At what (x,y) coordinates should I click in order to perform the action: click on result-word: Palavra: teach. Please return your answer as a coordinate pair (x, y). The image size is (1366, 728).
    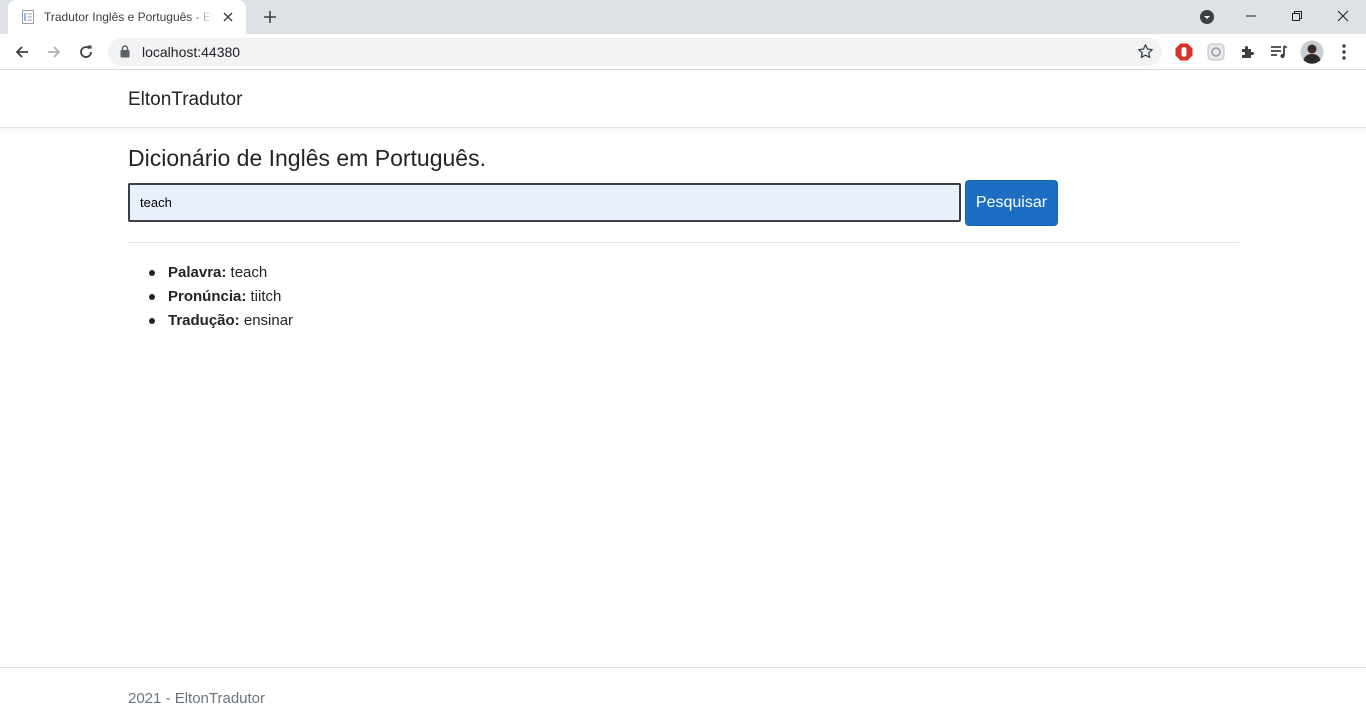
    Looking at the image, I should click on (220, 273).